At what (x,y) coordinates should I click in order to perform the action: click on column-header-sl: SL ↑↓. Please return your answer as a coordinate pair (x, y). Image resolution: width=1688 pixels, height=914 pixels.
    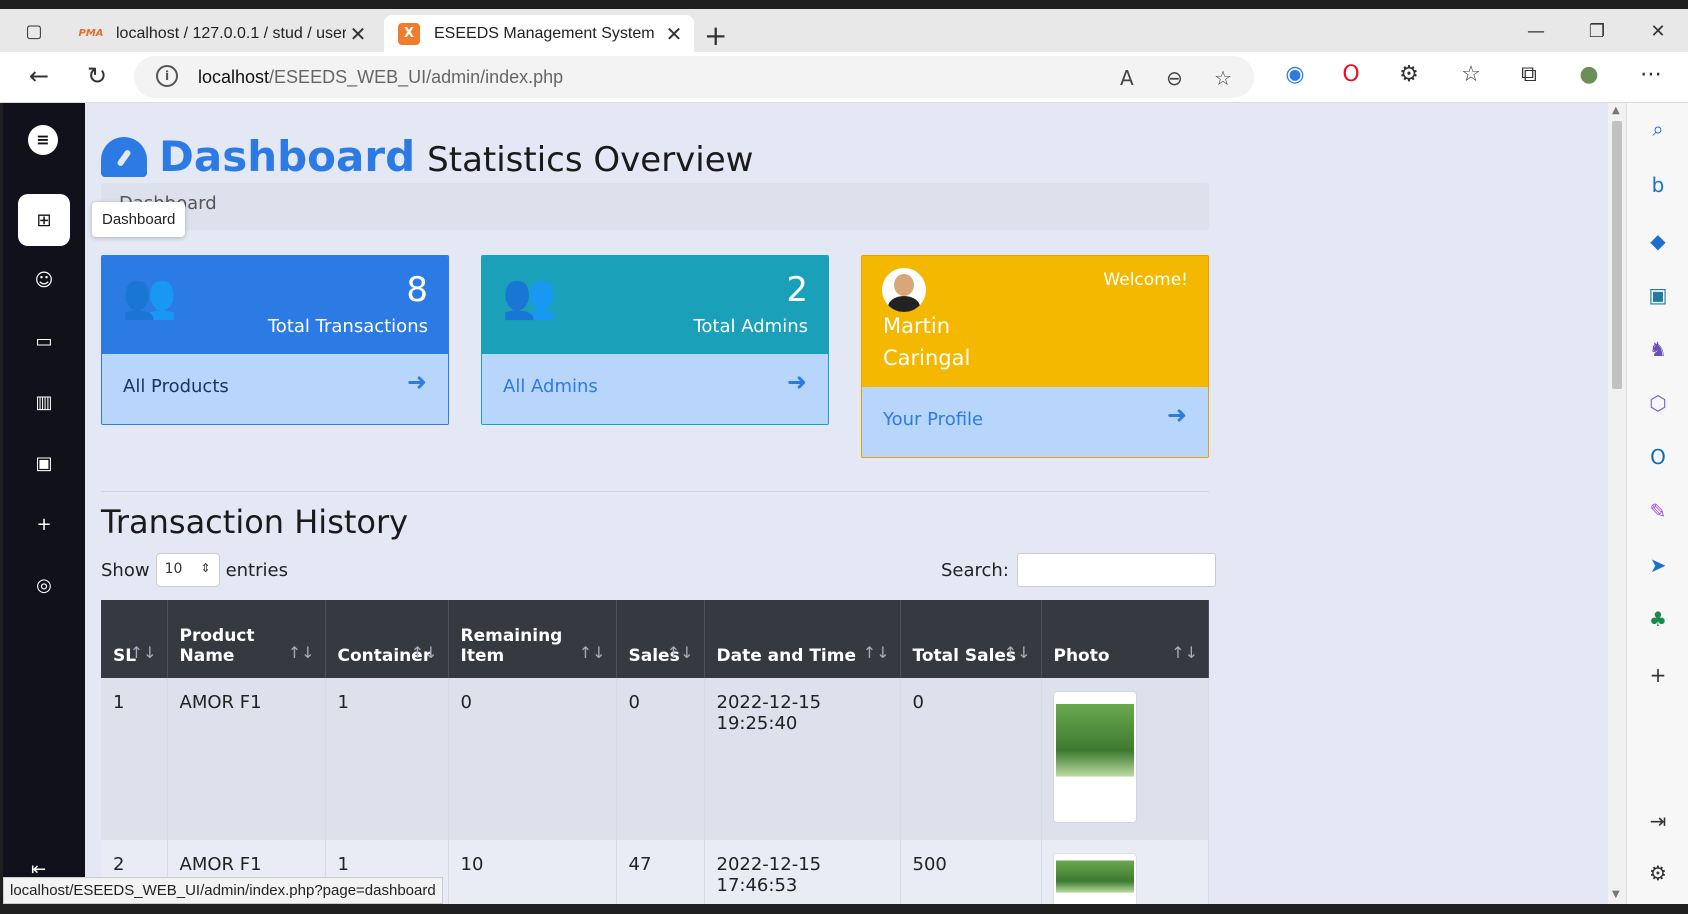
    Looking at the image, I should click on (134, 639).